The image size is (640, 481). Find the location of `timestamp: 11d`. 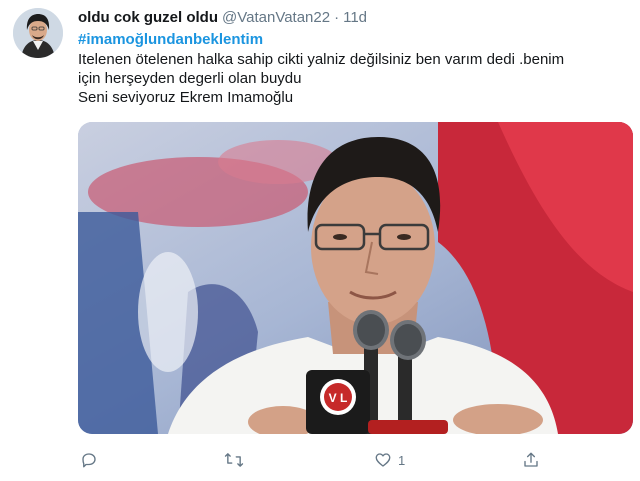

timestamp: 11d is located at coordinates (355, 17).